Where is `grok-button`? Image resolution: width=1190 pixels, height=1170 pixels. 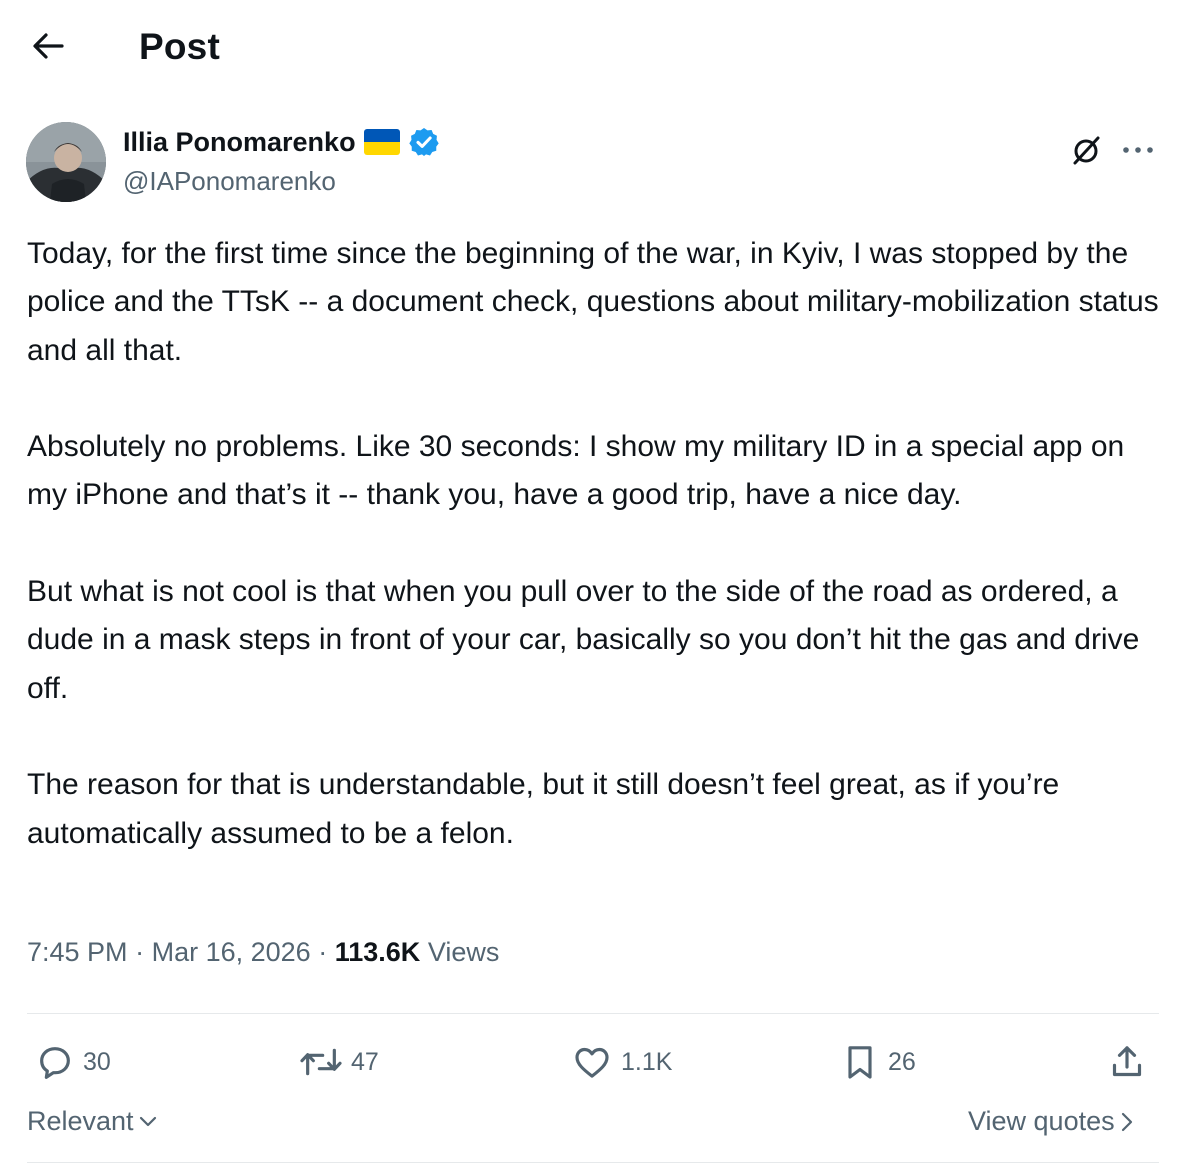
grok-button is located at coordinates (1086, 150).